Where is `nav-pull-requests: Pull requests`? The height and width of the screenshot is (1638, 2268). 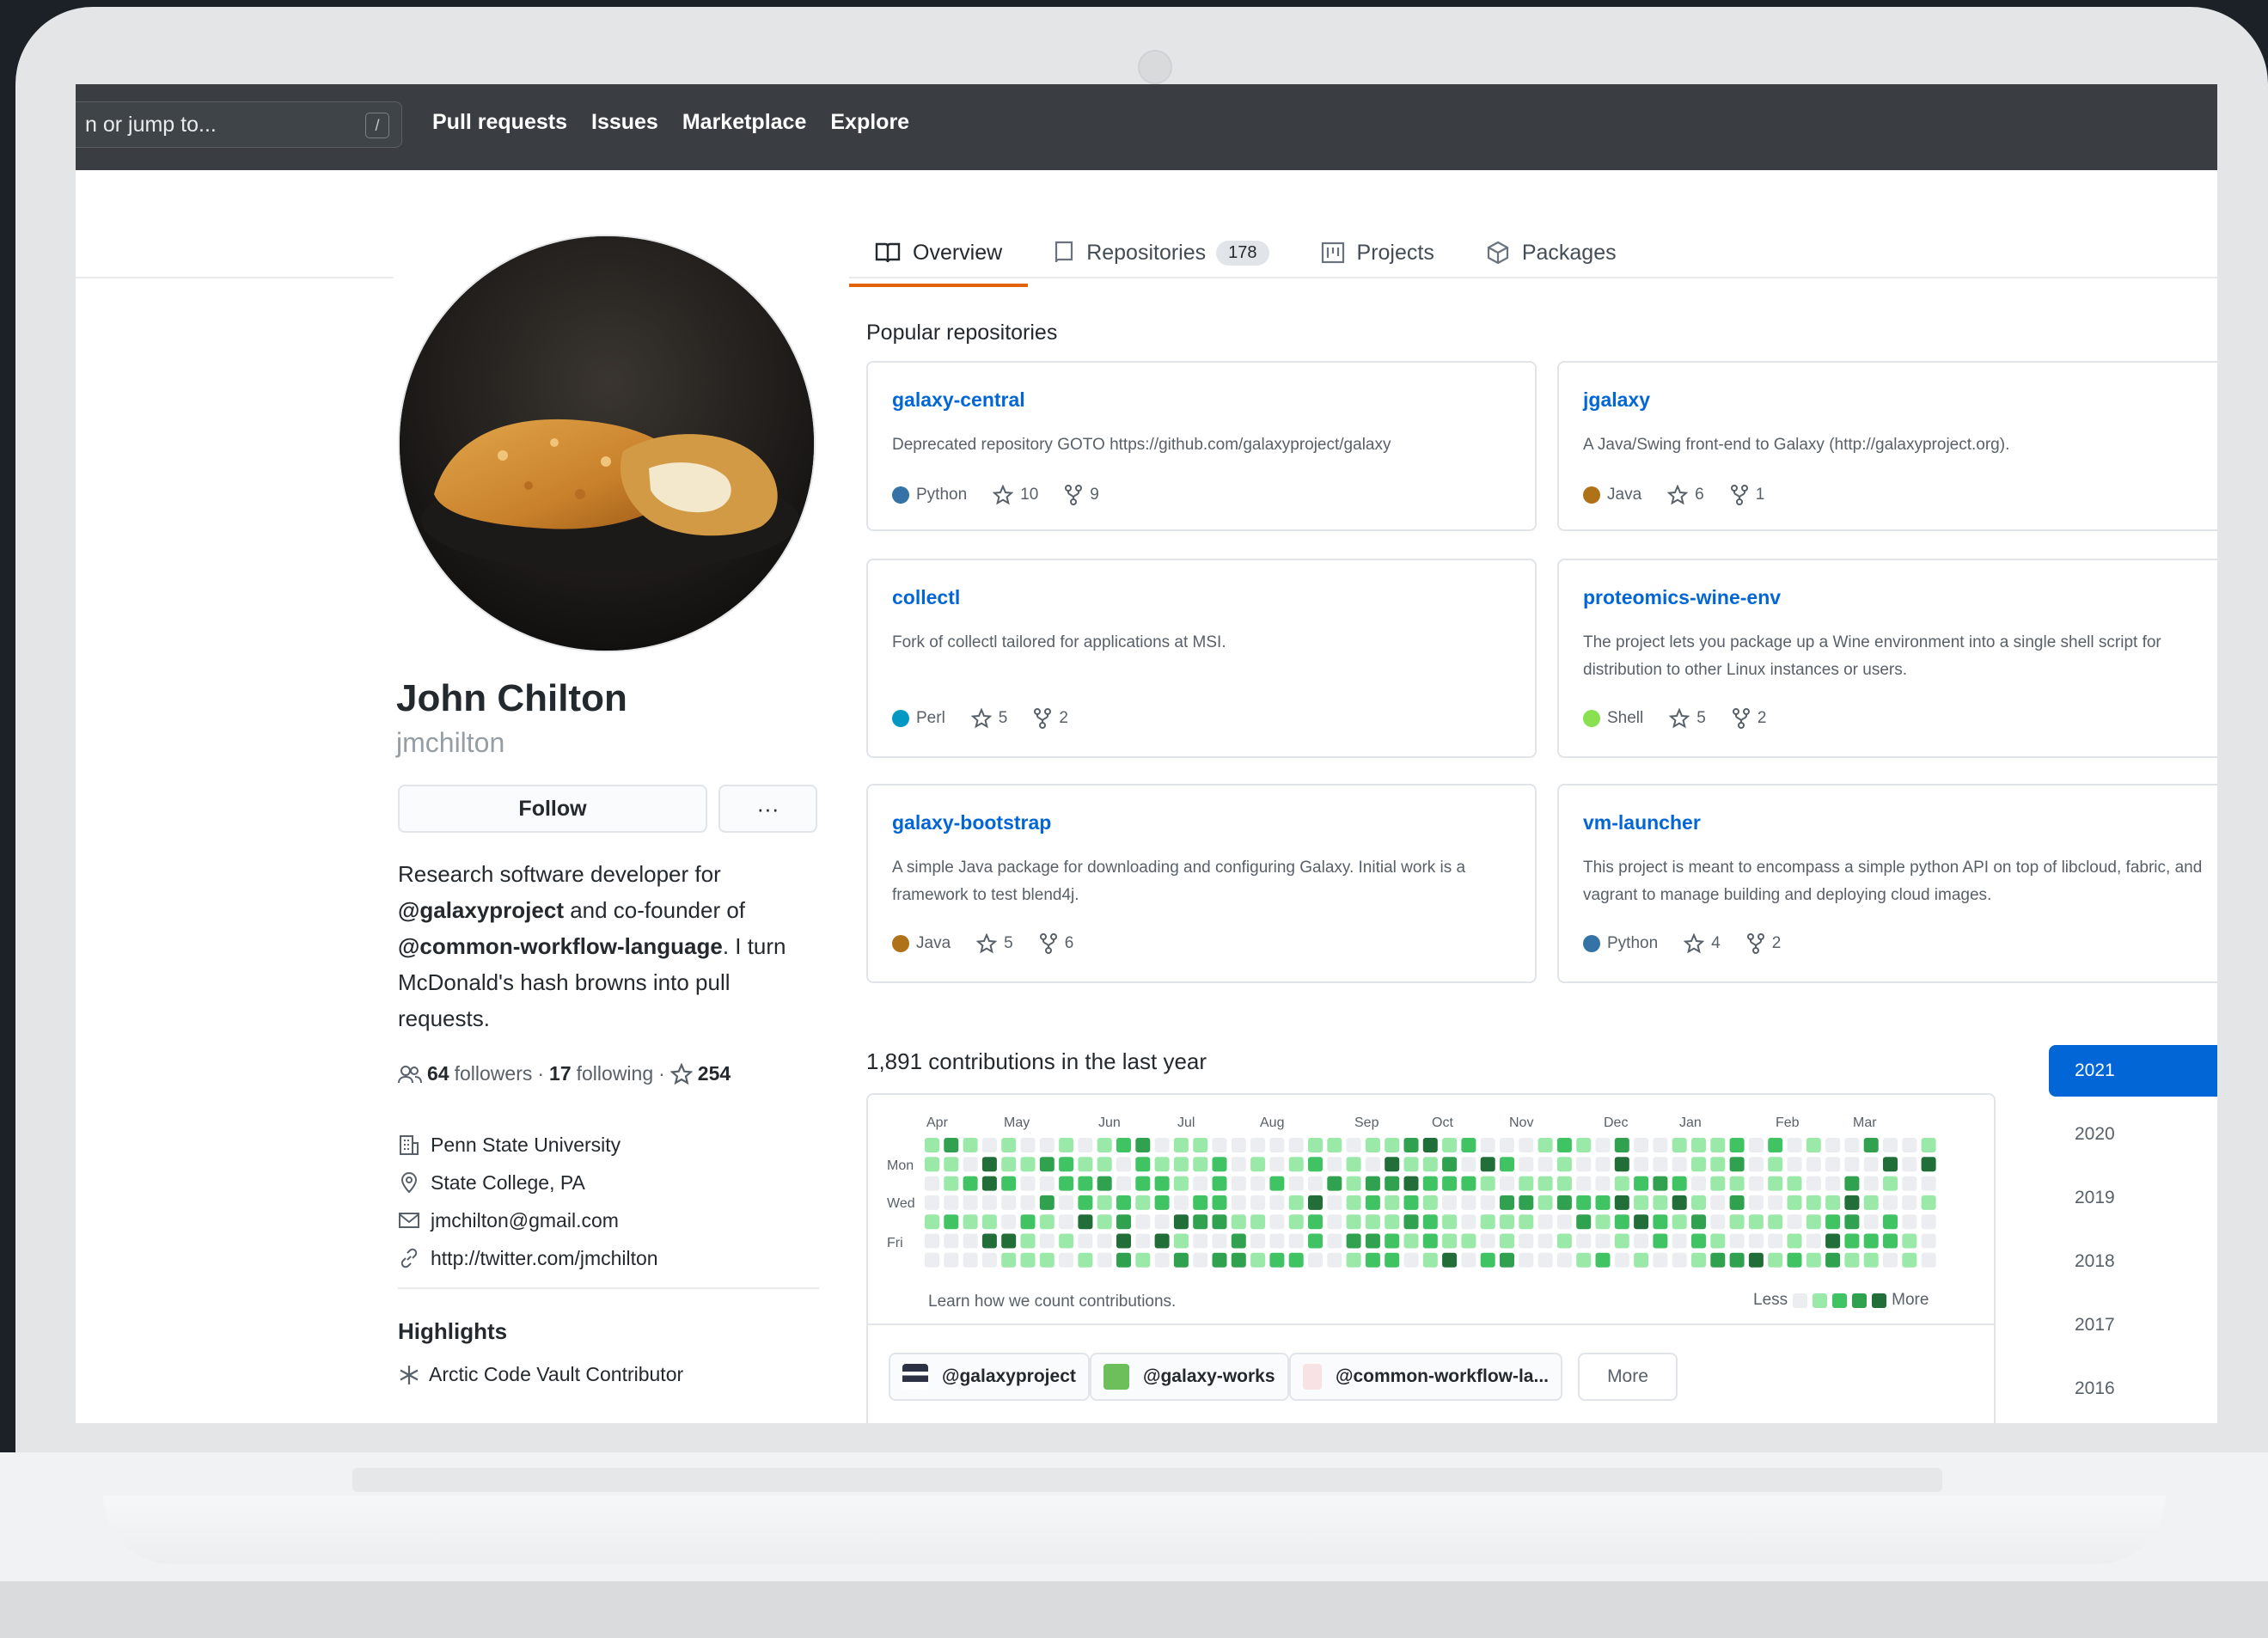
nav-pull-requests: Pull requests is located at coordinates (500, 122).